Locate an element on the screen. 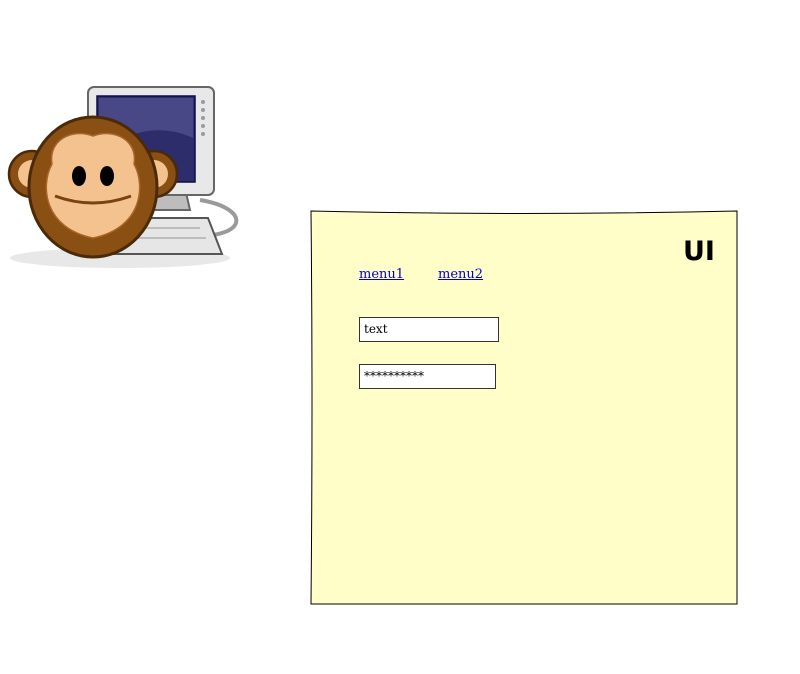 This screenshot has width=800, height=674. mockup-title: UI is located at coordinates (699, 251).